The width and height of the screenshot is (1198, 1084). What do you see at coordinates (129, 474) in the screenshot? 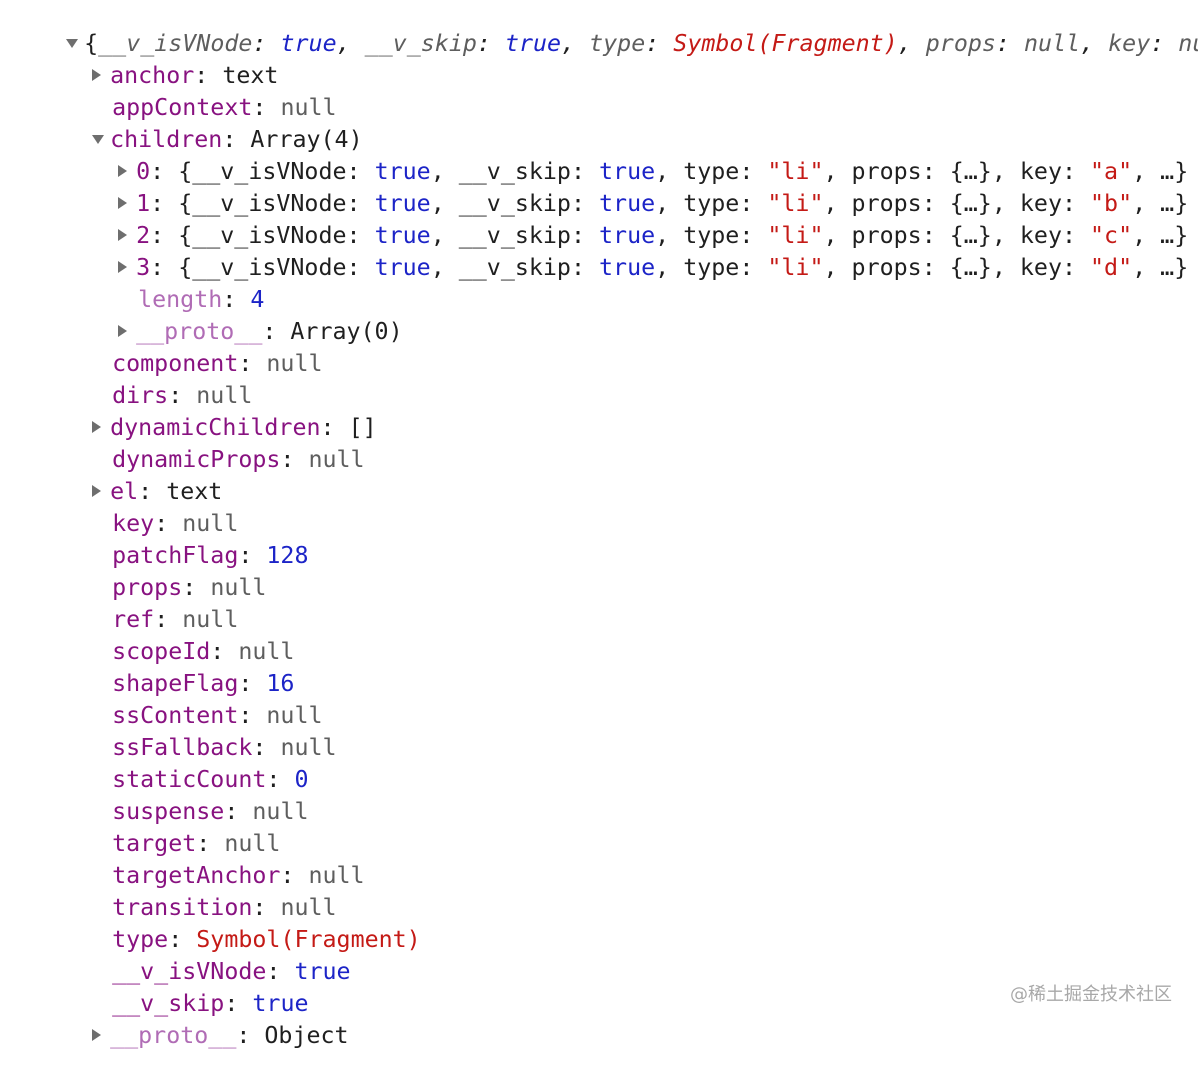
I see `property-row-el: el: text` at bounding box center [129, 474].